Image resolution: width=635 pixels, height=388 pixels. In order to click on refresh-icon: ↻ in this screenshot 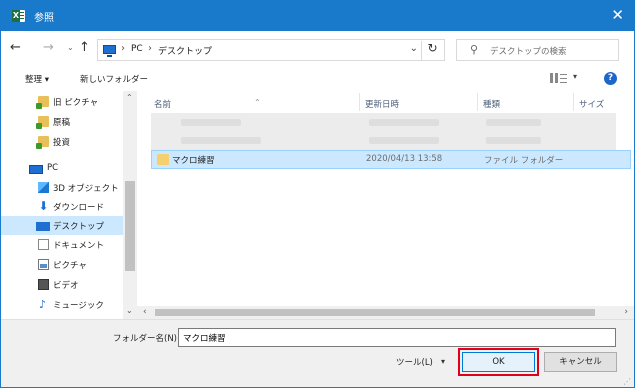, I will do `click(432, 48)`.